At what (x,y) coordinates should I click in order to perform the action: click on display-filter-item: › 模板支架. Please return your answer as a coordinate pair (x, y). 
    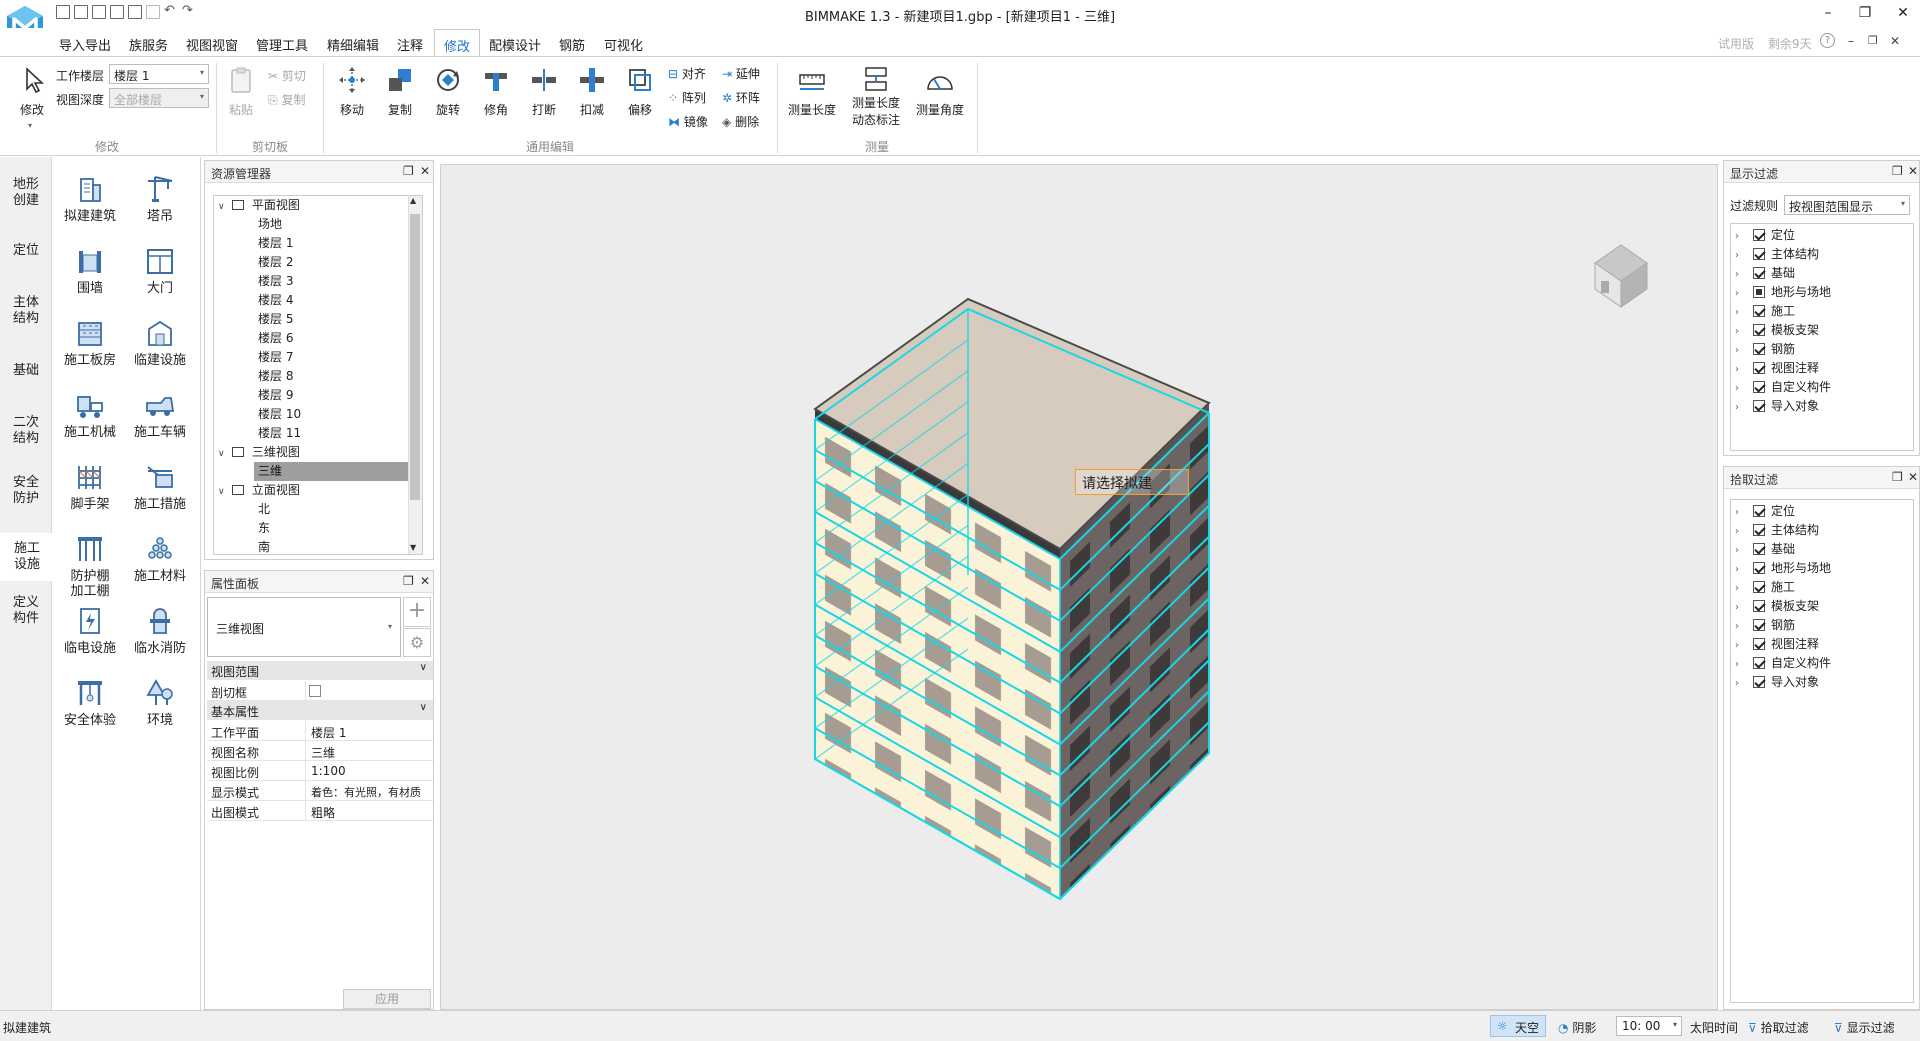
    Looking at the image, I should click on (1777, 330).